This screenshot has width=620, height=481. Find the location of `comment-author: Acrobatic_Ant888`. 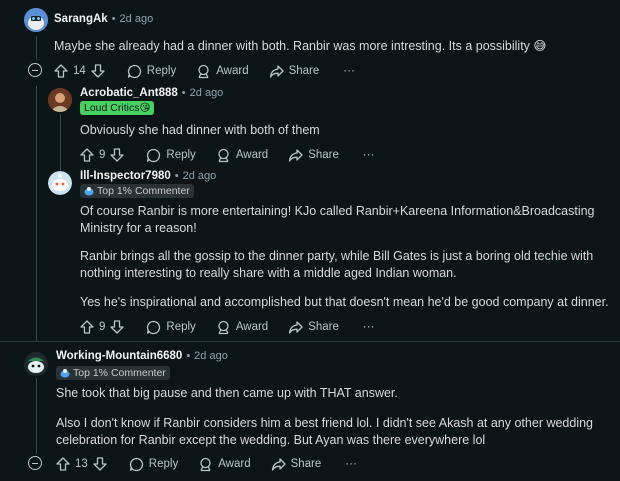

comment-author: Acrobatic_Ant888 is located at coordinates (129, 93).